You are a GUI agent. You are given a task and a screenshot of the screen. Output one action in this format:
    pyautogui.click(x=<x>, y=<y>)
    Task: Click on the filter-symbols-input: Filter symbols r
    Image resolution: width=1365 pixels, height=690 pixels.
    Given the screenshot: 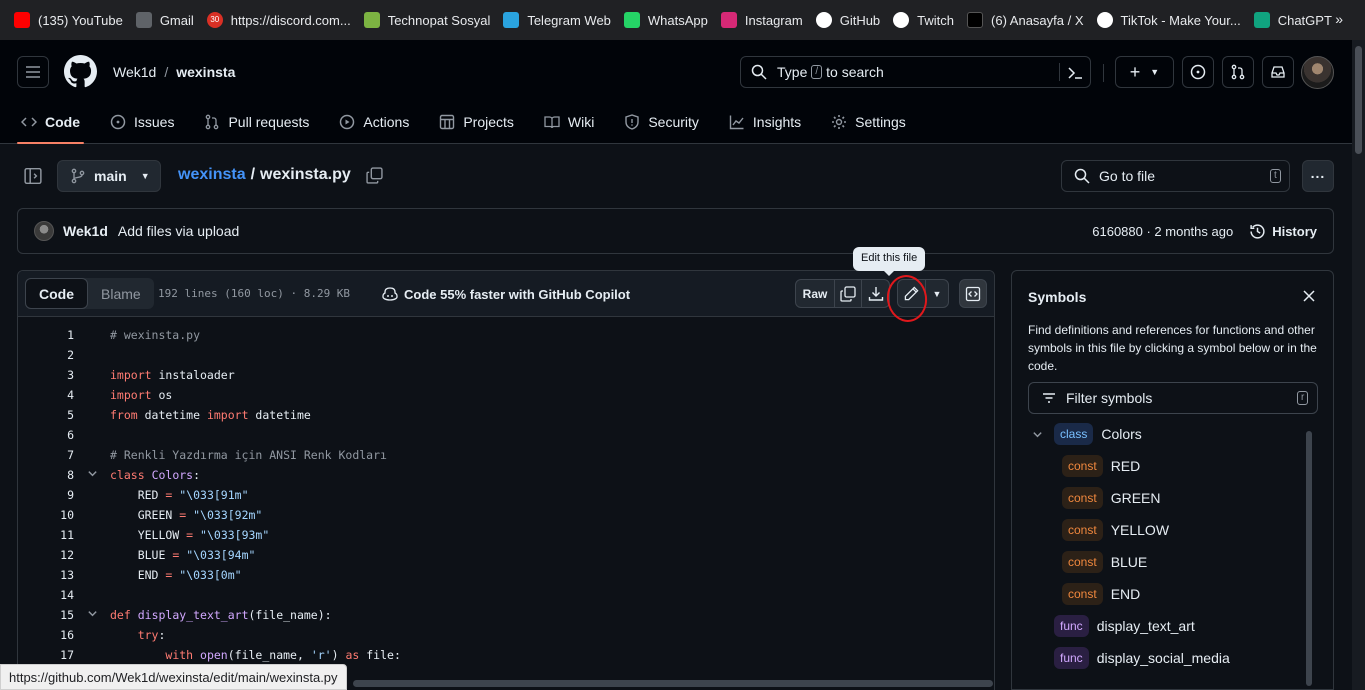 What is the action you would take?
    pyautogui.click(x=1173, y=398)
    